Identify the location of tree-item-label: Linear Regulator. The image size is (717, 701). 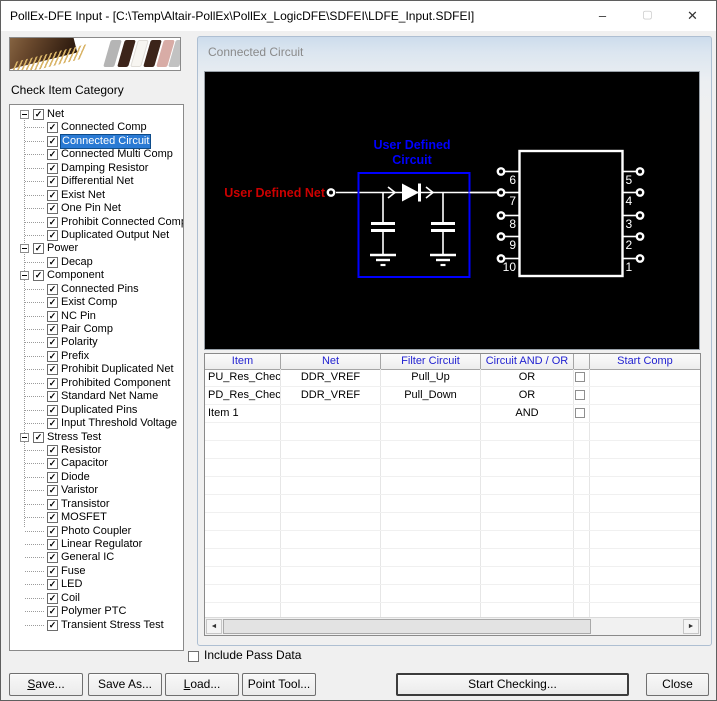
(101, 544).